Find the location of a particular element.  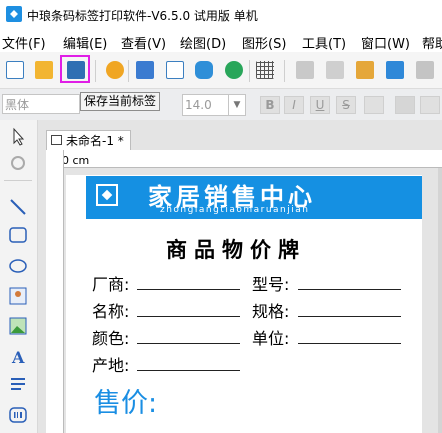

rectangle-icon is located at coordinates (18, 235).